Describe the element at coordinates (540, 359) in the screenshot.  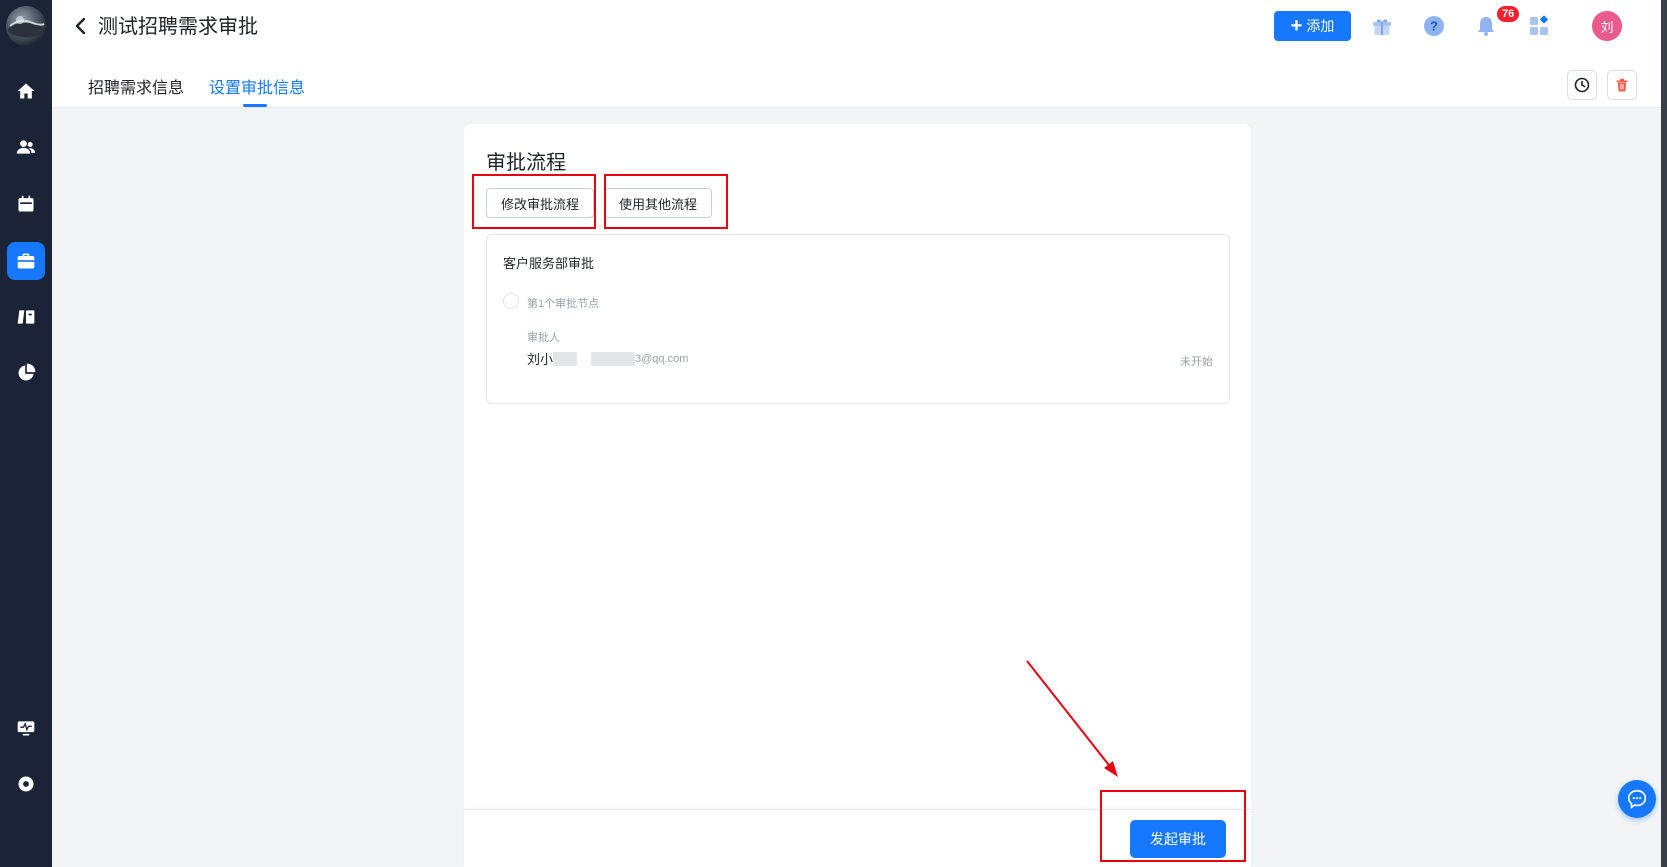
I see `approver-name: 刘小` at that location.